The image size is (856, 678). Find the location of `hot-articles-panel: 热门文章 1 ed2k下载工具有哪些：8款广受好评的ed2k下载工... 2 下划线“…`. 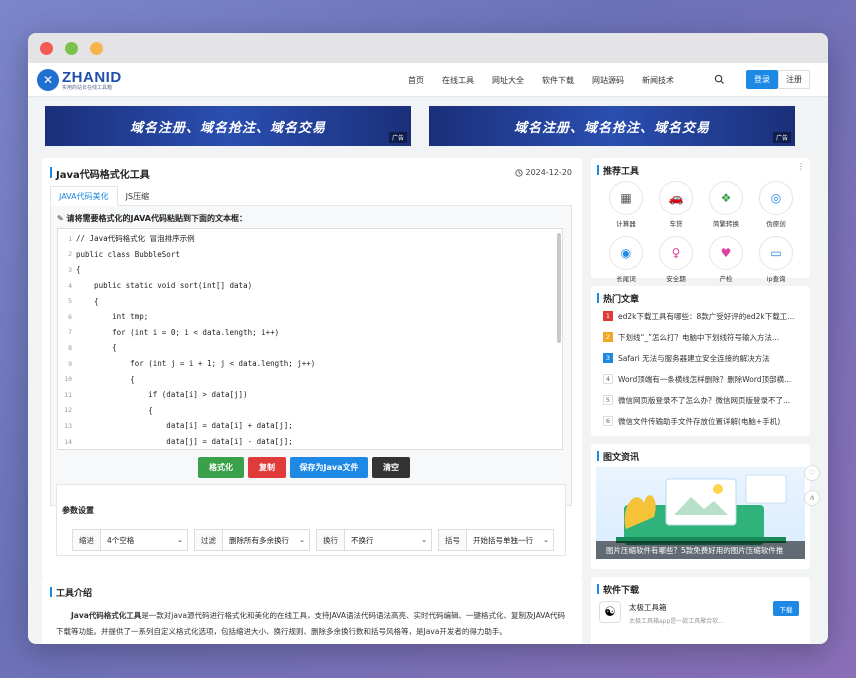

hot-articles-panel: 热门文章 1 ed2k下载工具有哪些：8款广受好评的ed2k下载工... 2 下划线“… is located at coordinates (700, 361).